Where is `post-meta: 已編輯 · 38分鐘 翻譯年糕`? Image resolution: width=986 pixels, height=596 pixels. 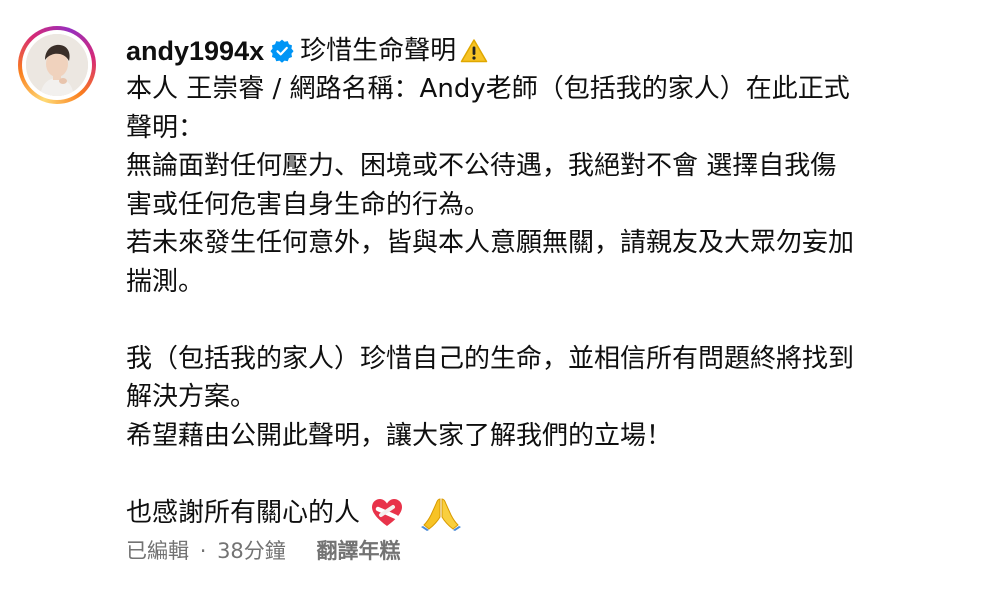
post-meta: 已編輯 · 38分鐘 翻譯年糕 is located at coordinates (263, 551).